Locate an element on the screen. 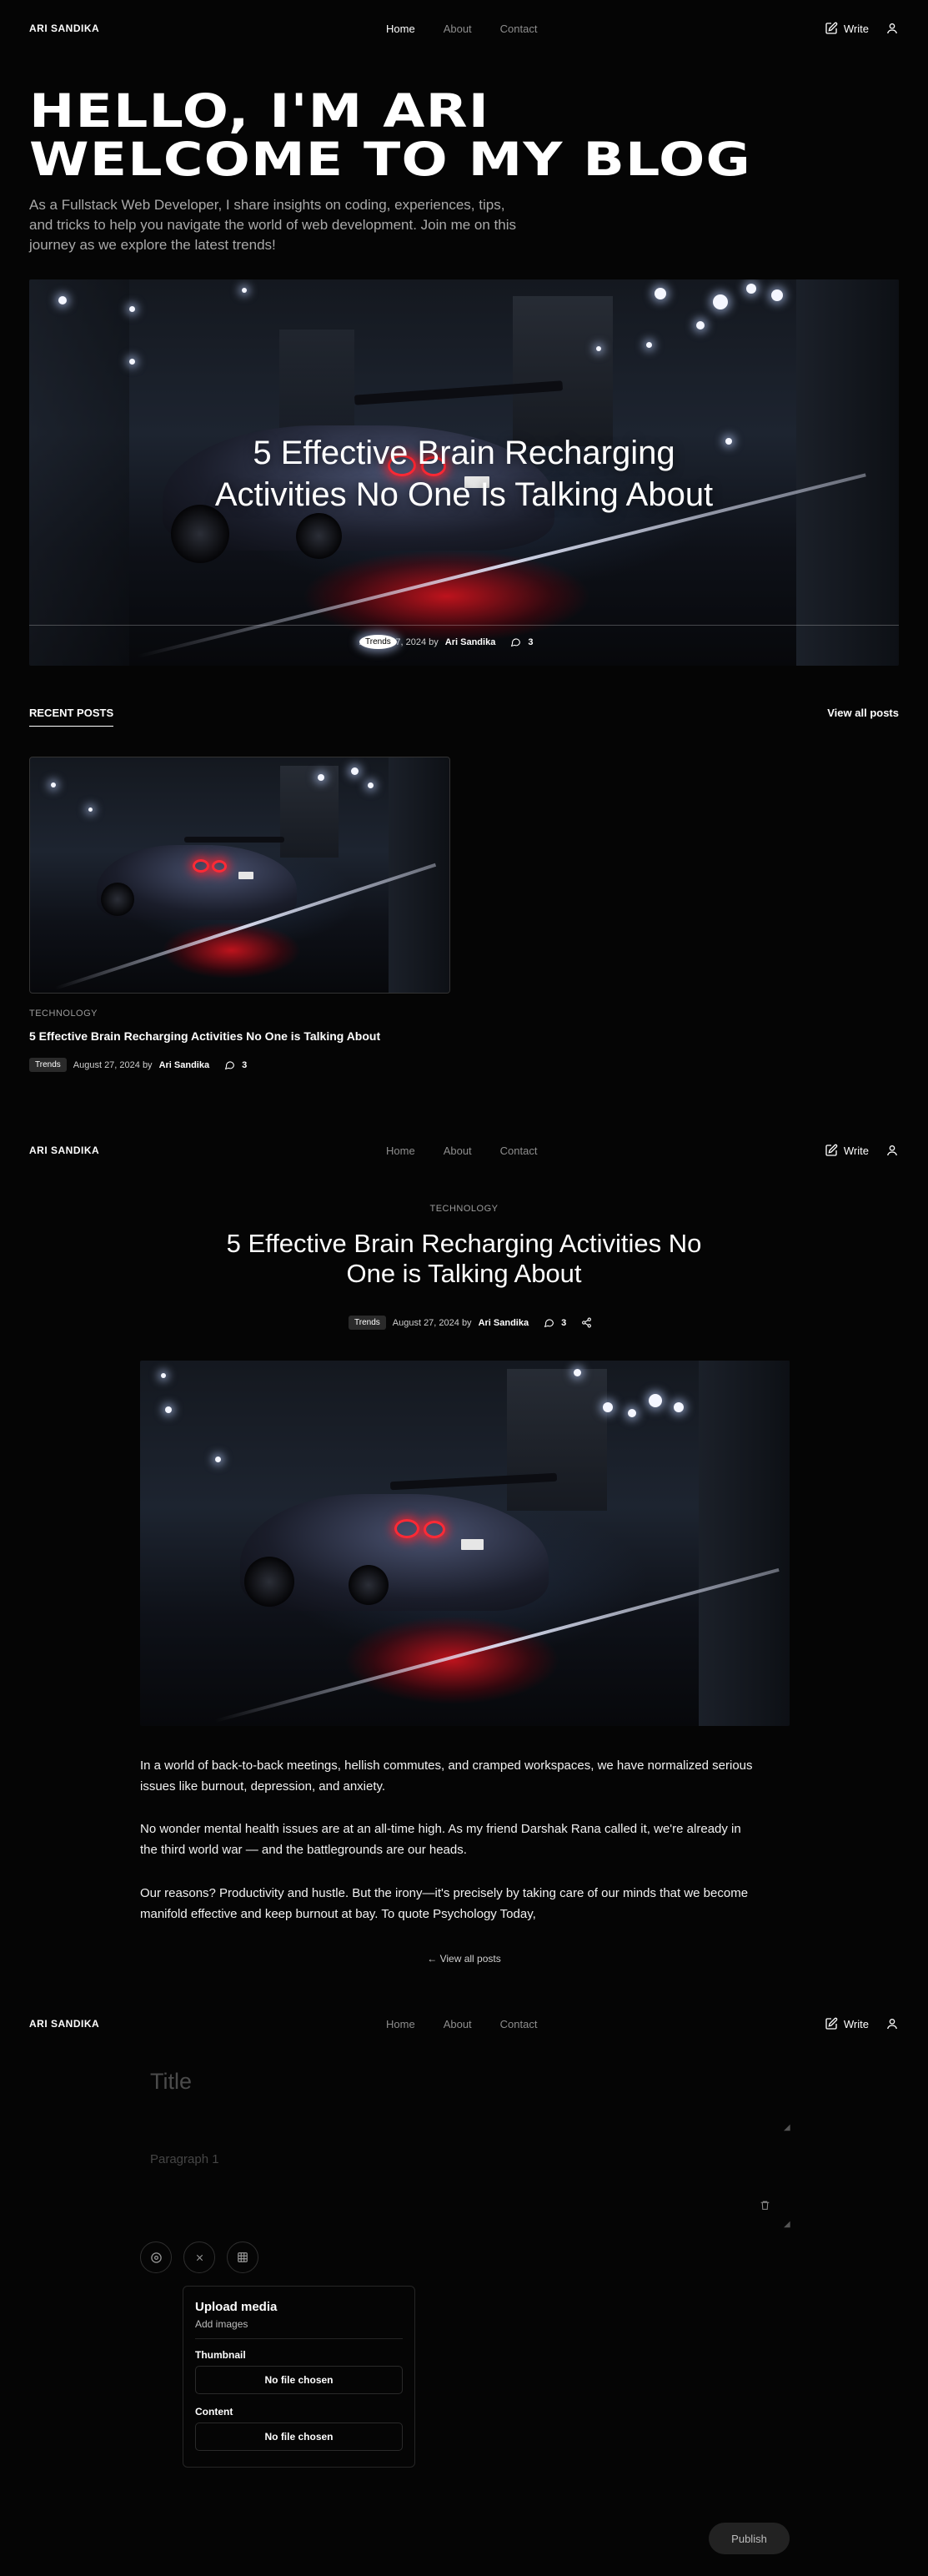 Image resolution: width=928 pixels, height=2576 pixels. add-media-button is located at coordinates (156, 2257).